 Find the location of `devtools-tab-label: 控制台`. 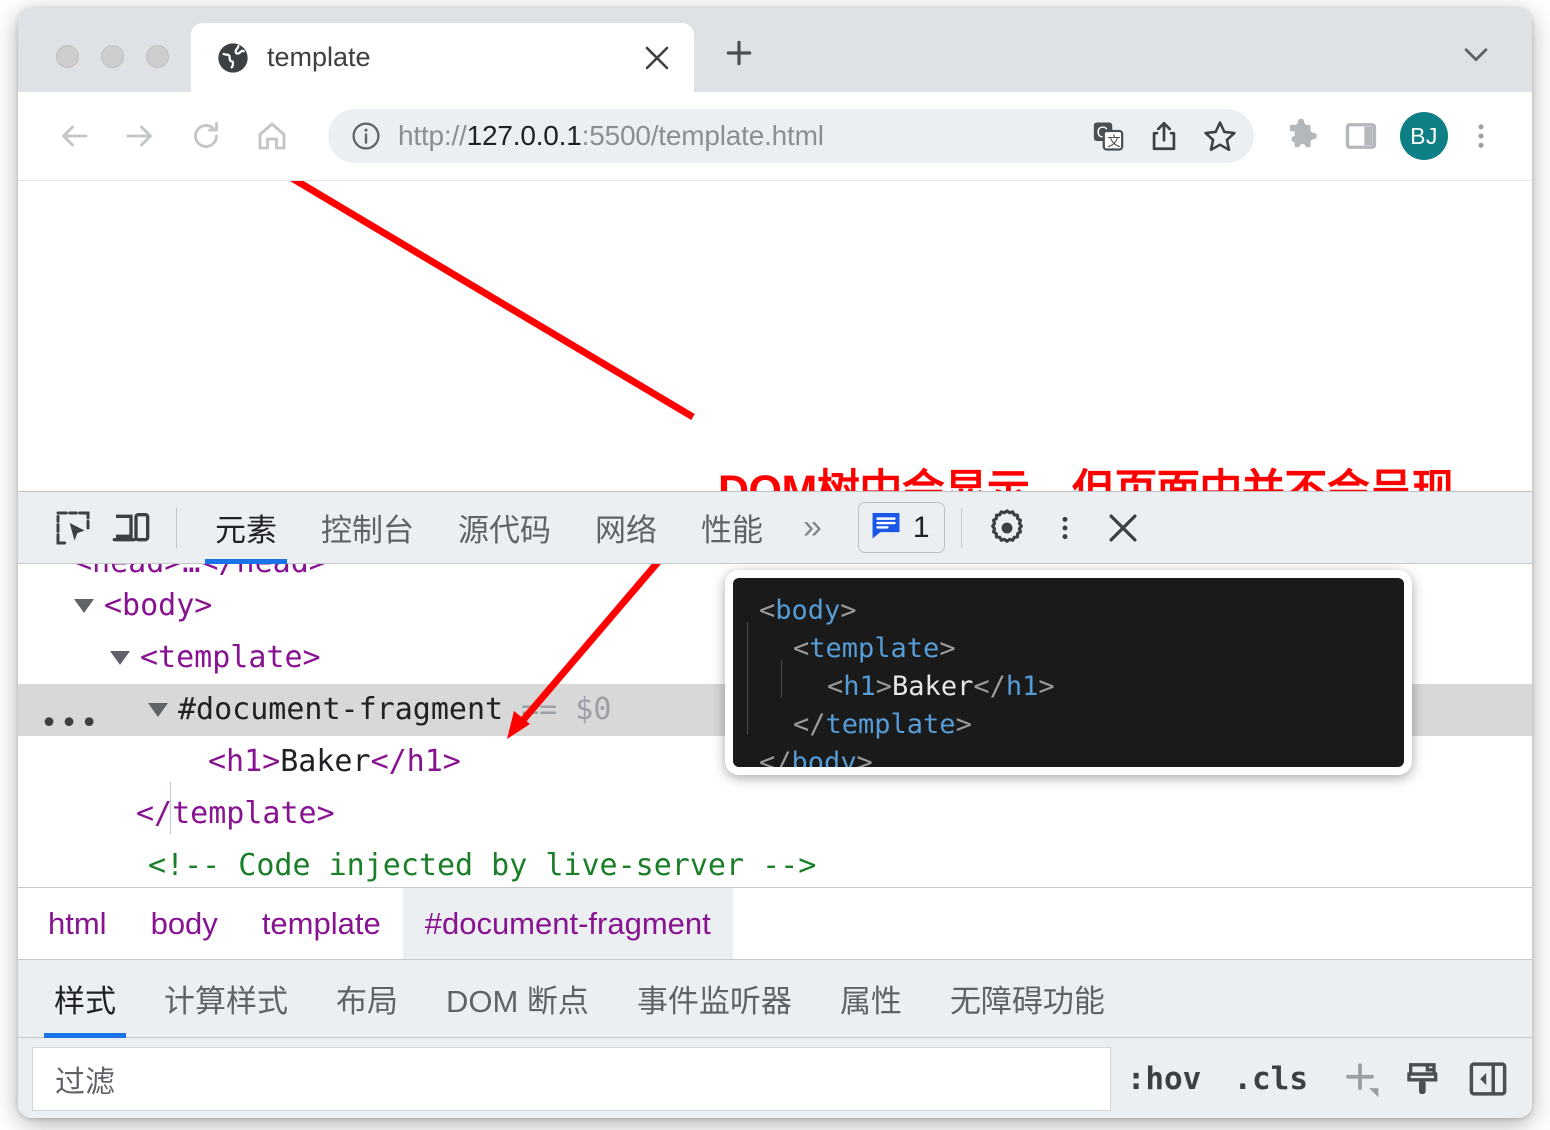

devtools-tab-label: 控制台 is located at coordinates (367, 530).